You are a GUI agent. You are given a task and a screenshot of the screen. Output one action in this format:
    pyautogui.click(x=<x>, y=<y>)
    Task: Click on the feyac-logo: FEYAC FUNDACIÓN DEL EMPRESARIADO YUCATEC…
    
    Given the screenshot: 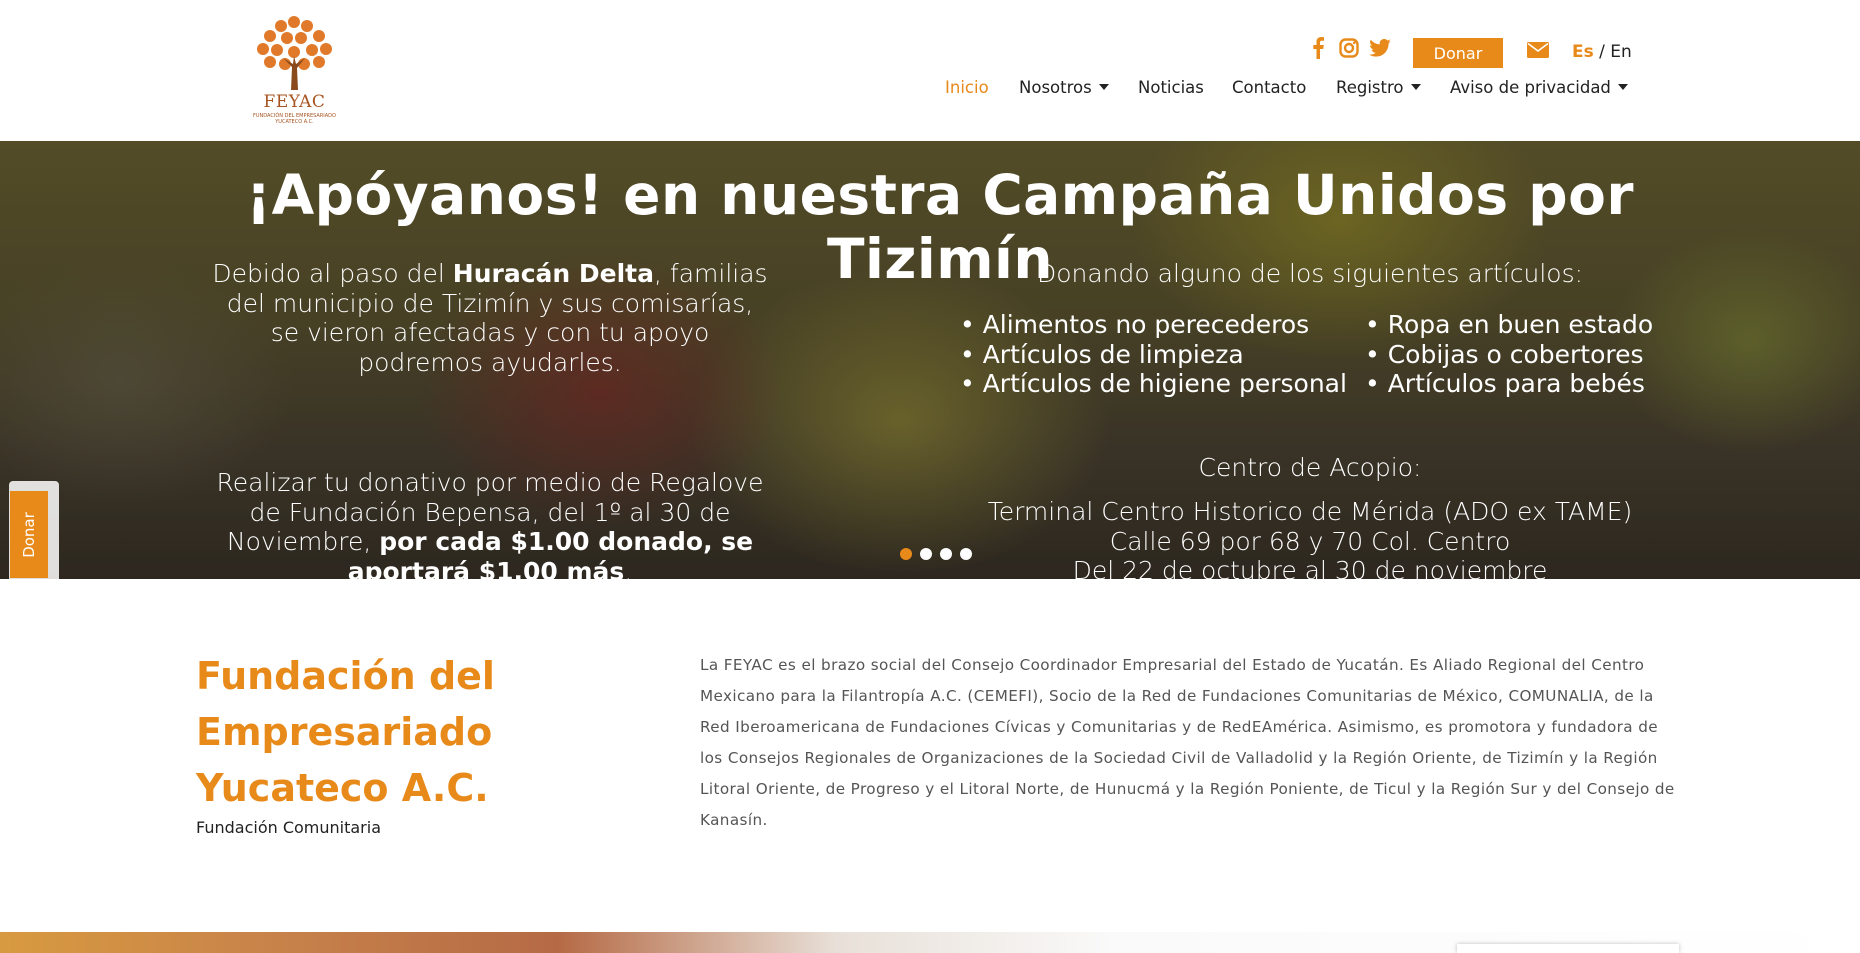 What is the action you would take?
    pyautogui.click(x=294, y=68)
    